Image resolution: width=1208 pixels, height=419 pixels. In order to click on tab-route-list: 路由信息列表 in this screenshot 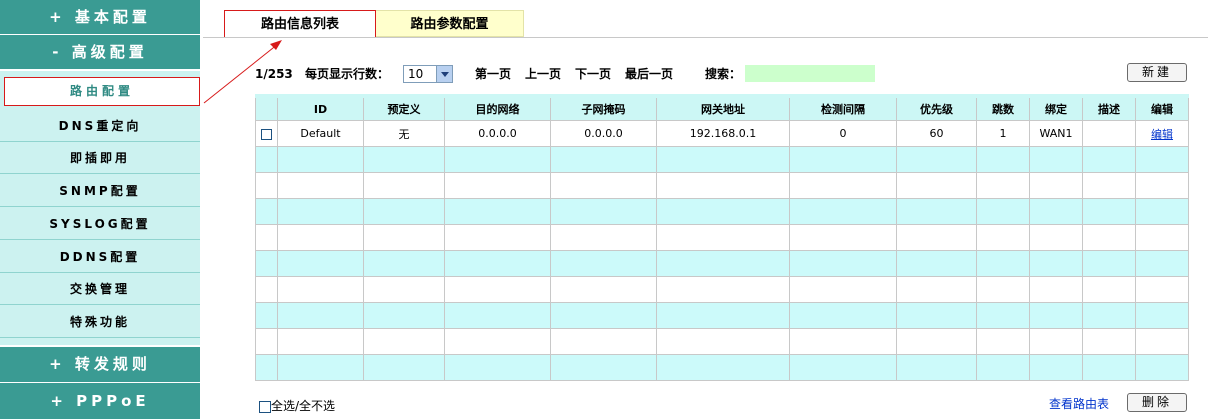, I will do `click(300, 23)`.